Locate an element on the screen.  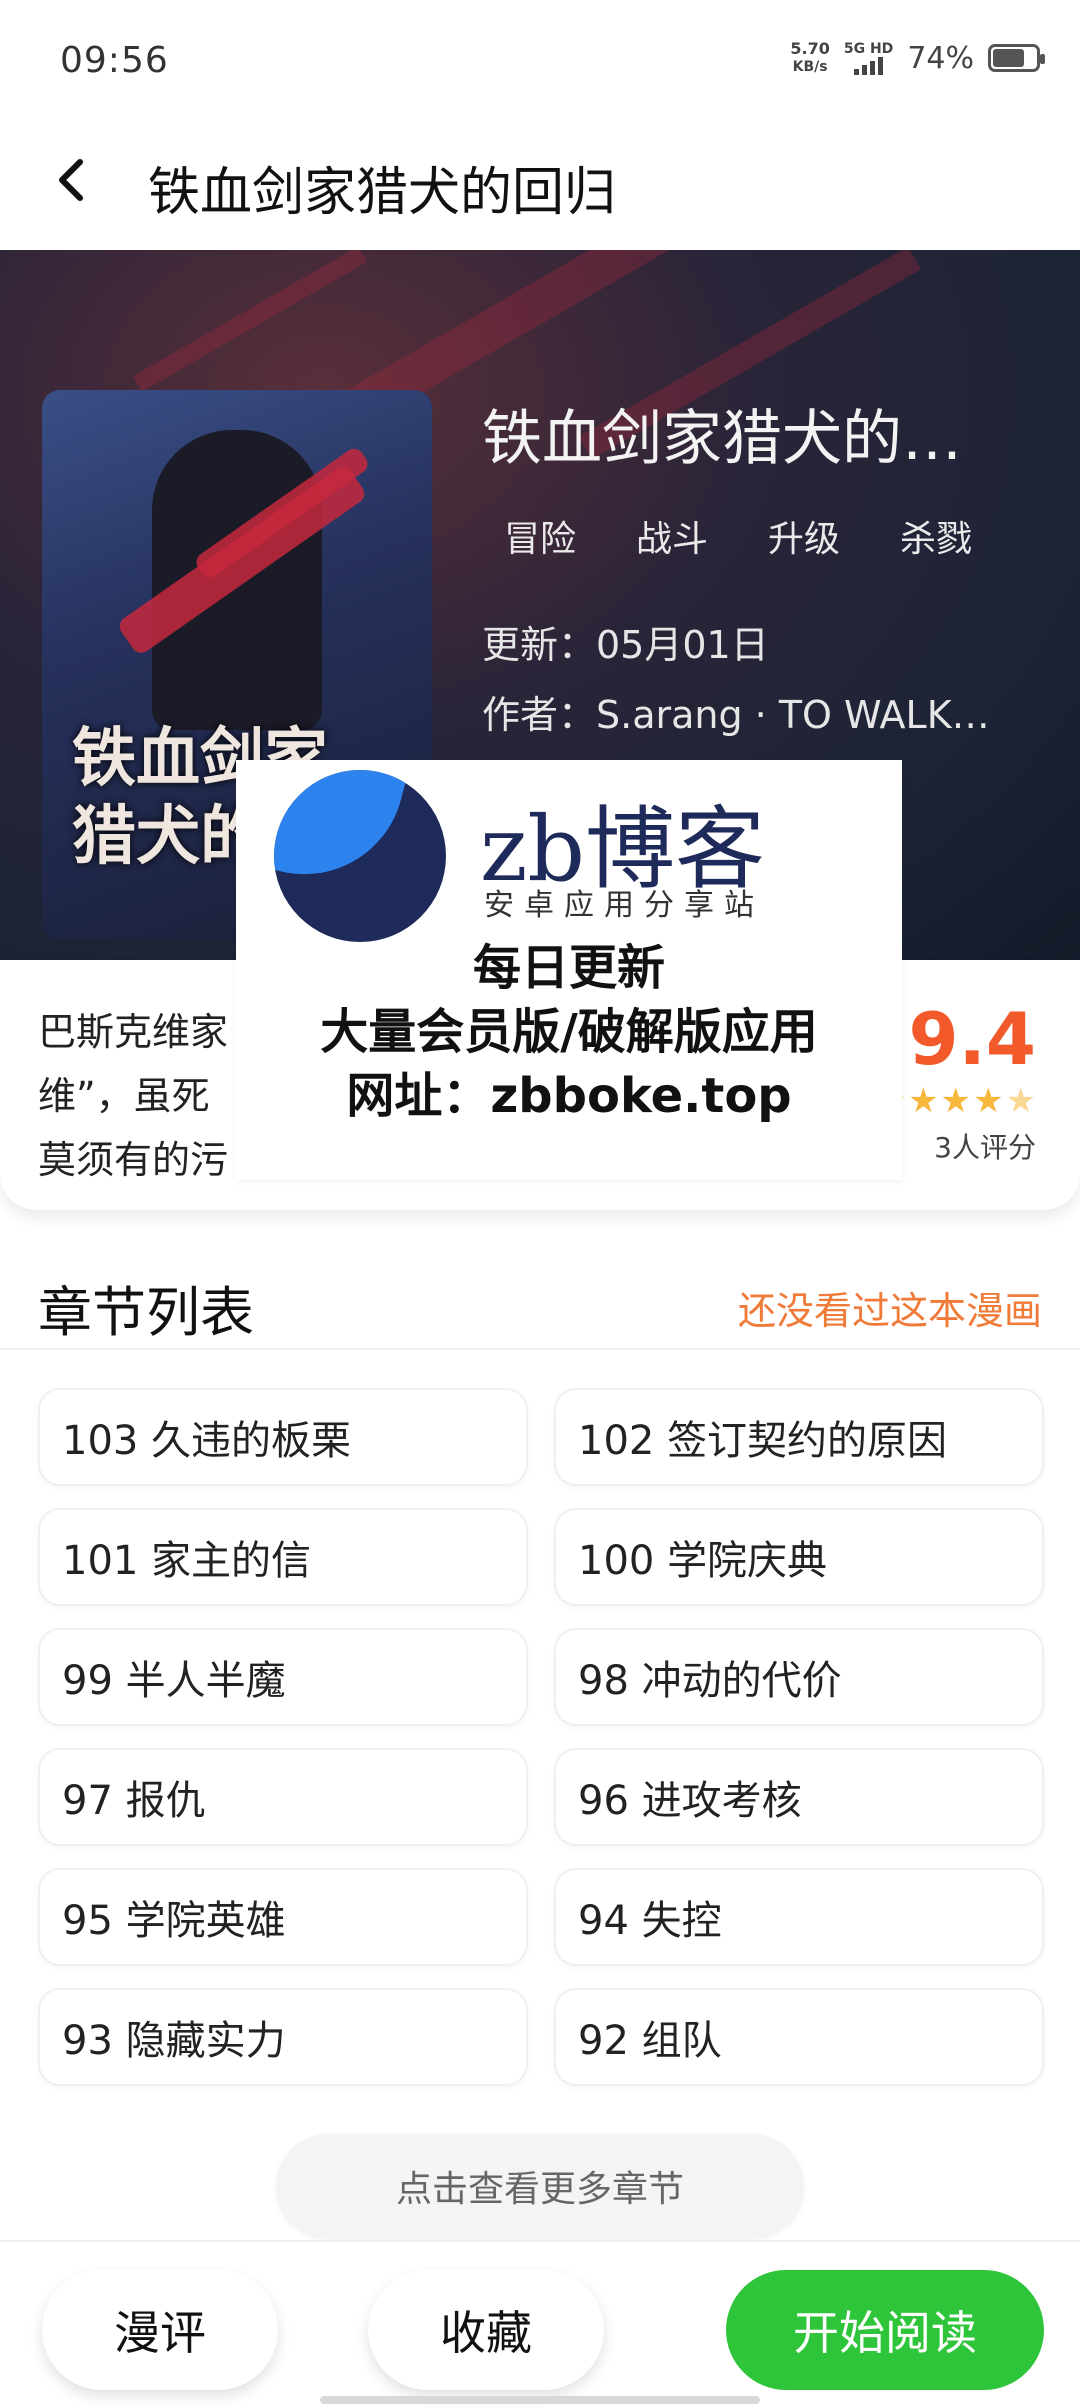
network-type: 5G HD is located at coordinates (868, 49).